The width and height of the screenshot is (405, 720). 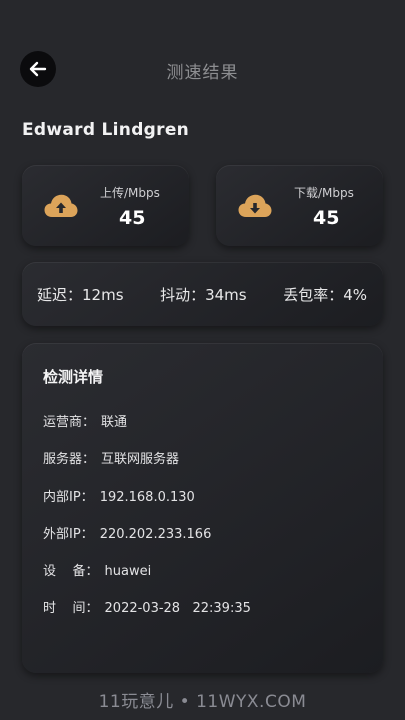 I want to click on download-value: 45, so click(x=326, y=218).